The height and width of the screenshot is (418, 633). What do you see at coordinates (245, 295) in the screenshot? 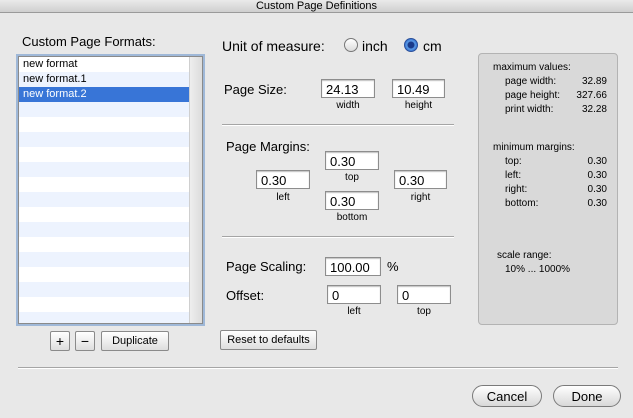
I see `offset-label: Offset:` at bounding box center [245, 295].